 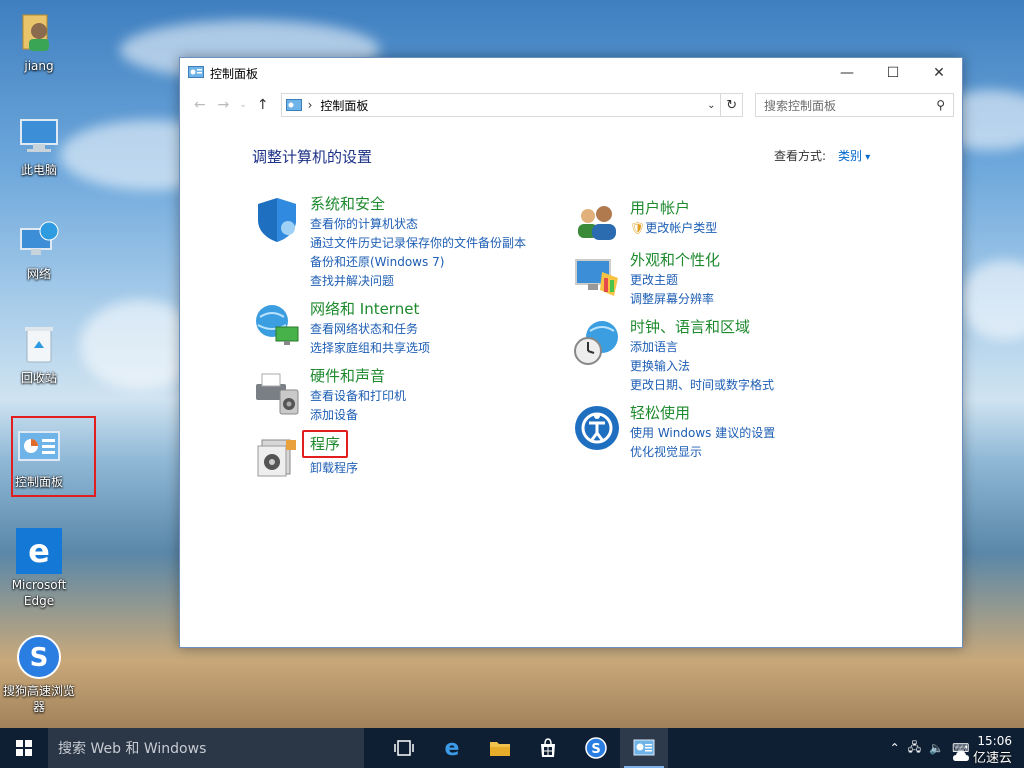 I want to click on link: 更改主题, so click(x=675, y=280).